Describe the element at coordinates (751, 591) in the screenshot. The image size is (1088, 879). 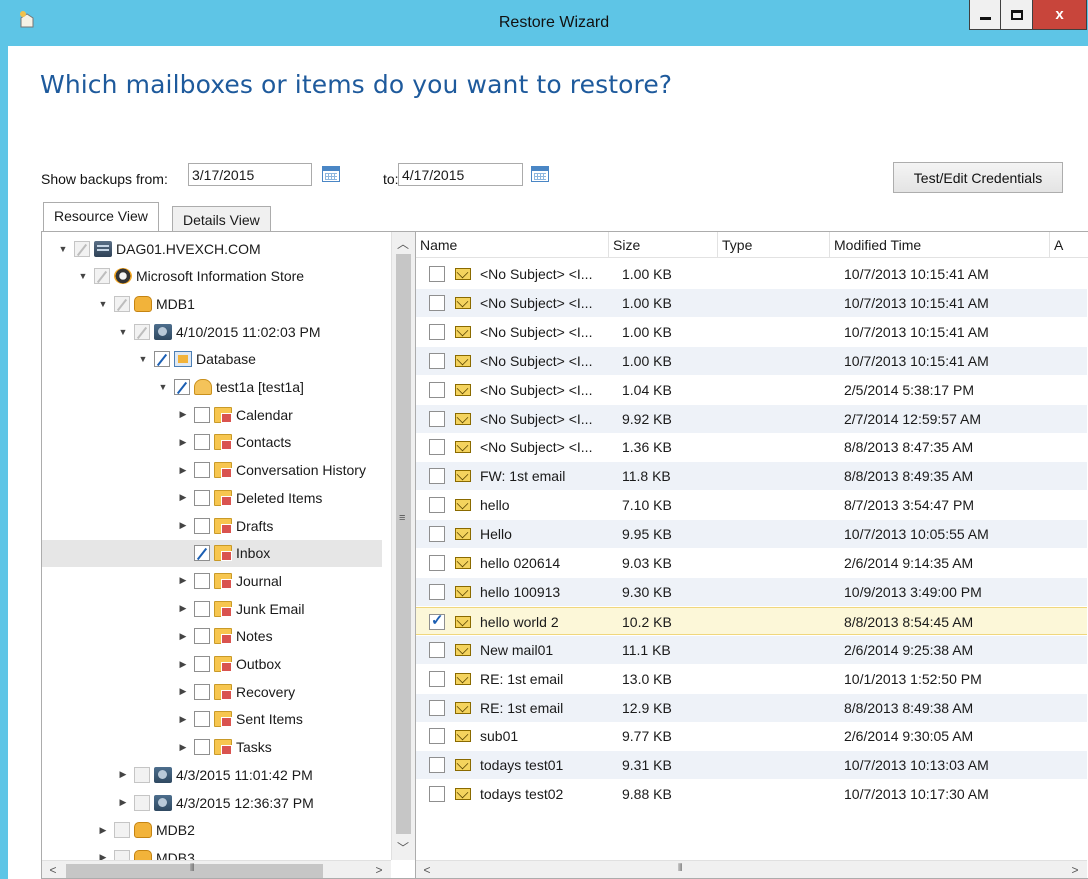
I see `list-item: hello 100913 9.30 KB 10/9/2013 3:49:00 PM` at that location.